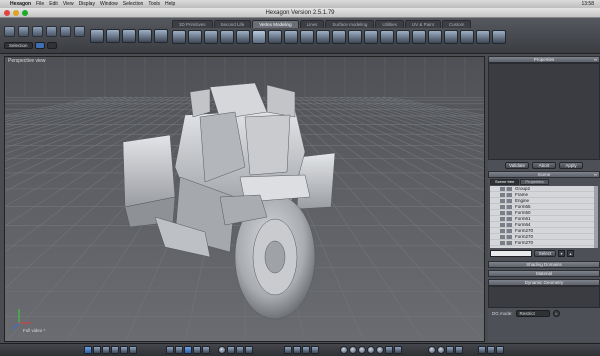  What do you see at coordinates (422, 24) in the screenshot?
I see `tab-uv-paint: UV & Paint` at bounding box center [422, 24].